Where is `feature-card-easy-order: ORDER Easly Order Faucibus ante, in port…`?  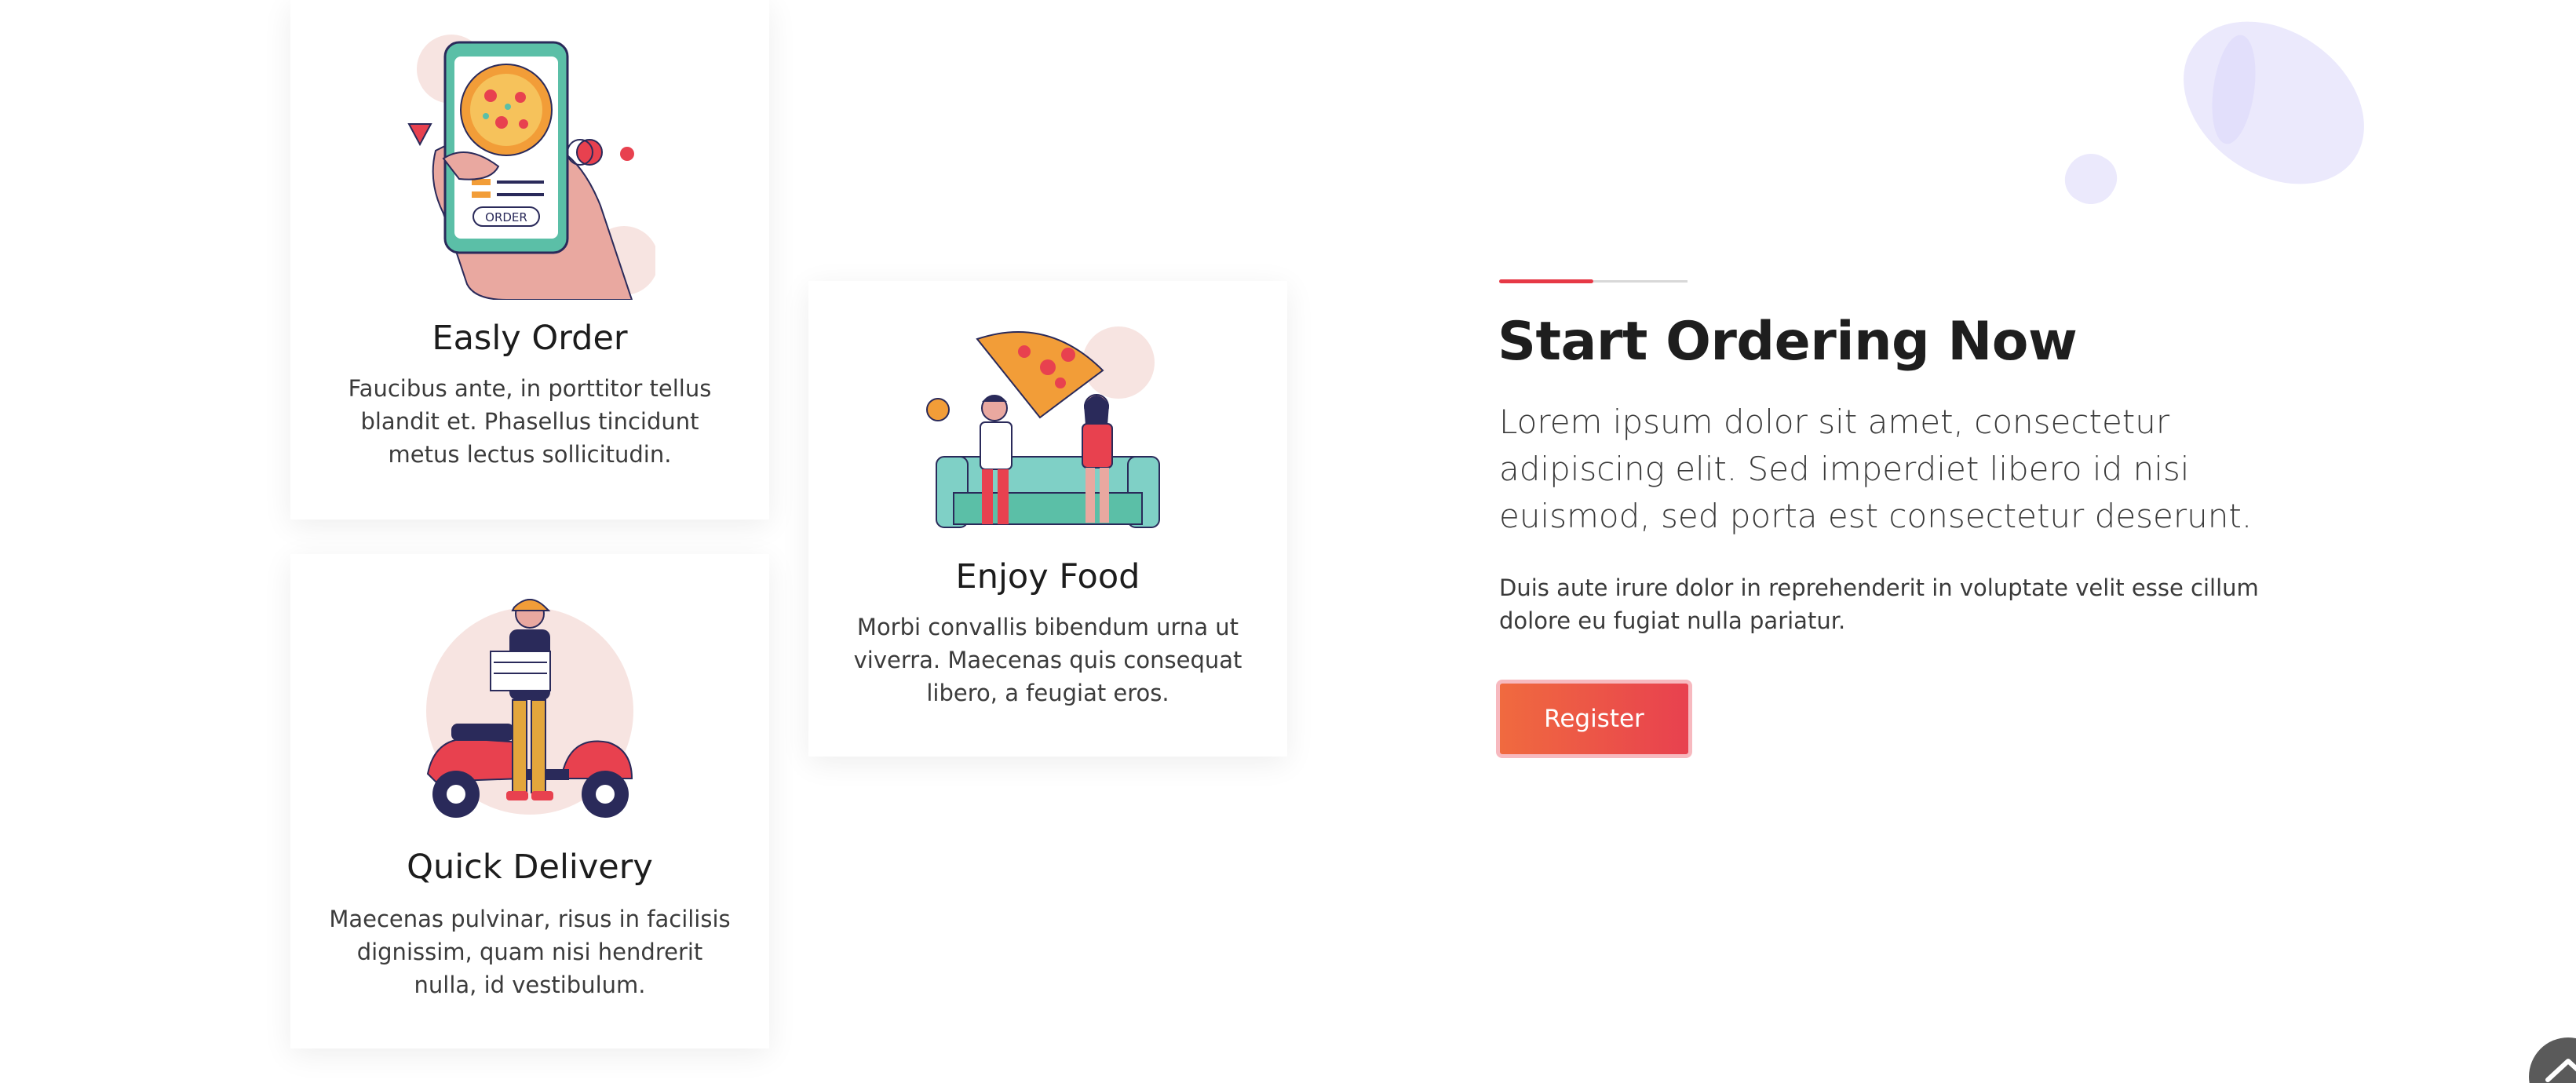 feature-card-easy-order: ORDER Easly Order Faucibus ante, in port… is located at coordinates (529, 260).